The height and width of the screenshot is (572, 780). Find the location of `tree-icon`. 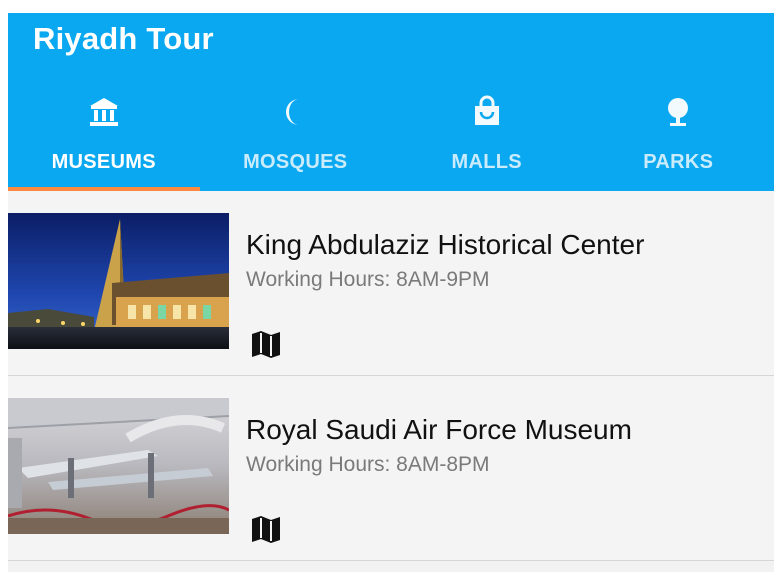

tree-icon is located at coordinates (678, 112).